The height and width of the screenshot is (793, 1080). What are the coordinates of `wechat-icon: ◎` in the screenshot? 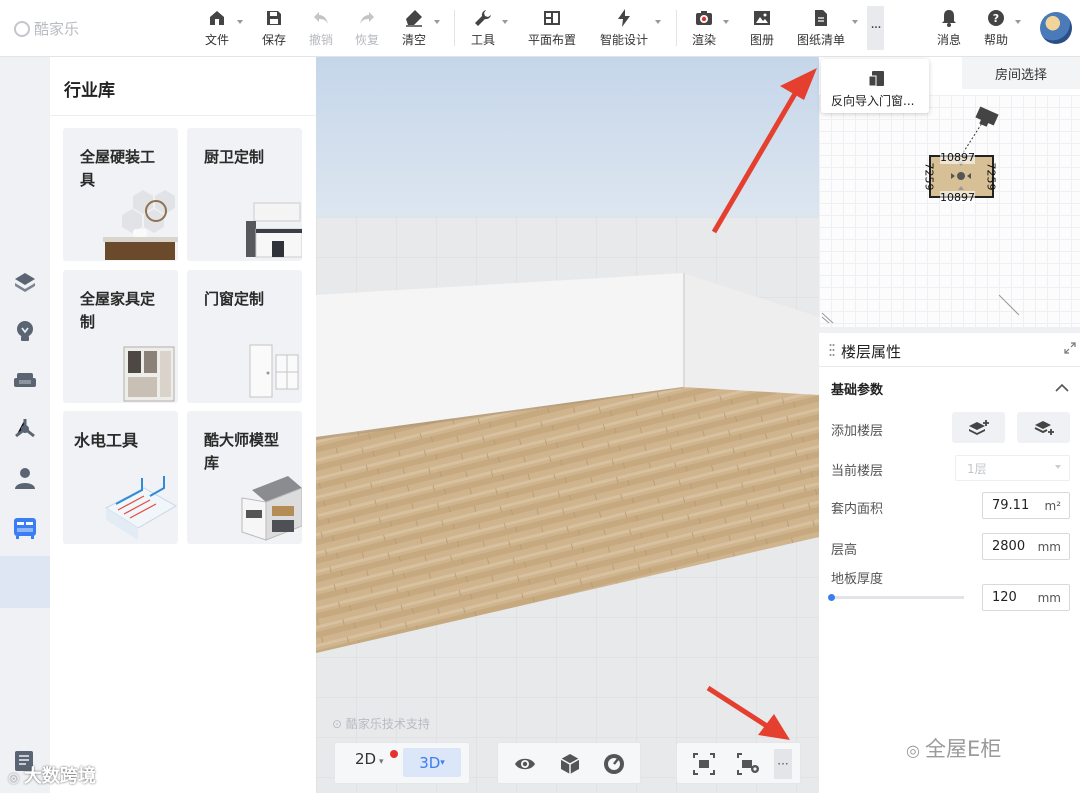 It's located at (916, 750).